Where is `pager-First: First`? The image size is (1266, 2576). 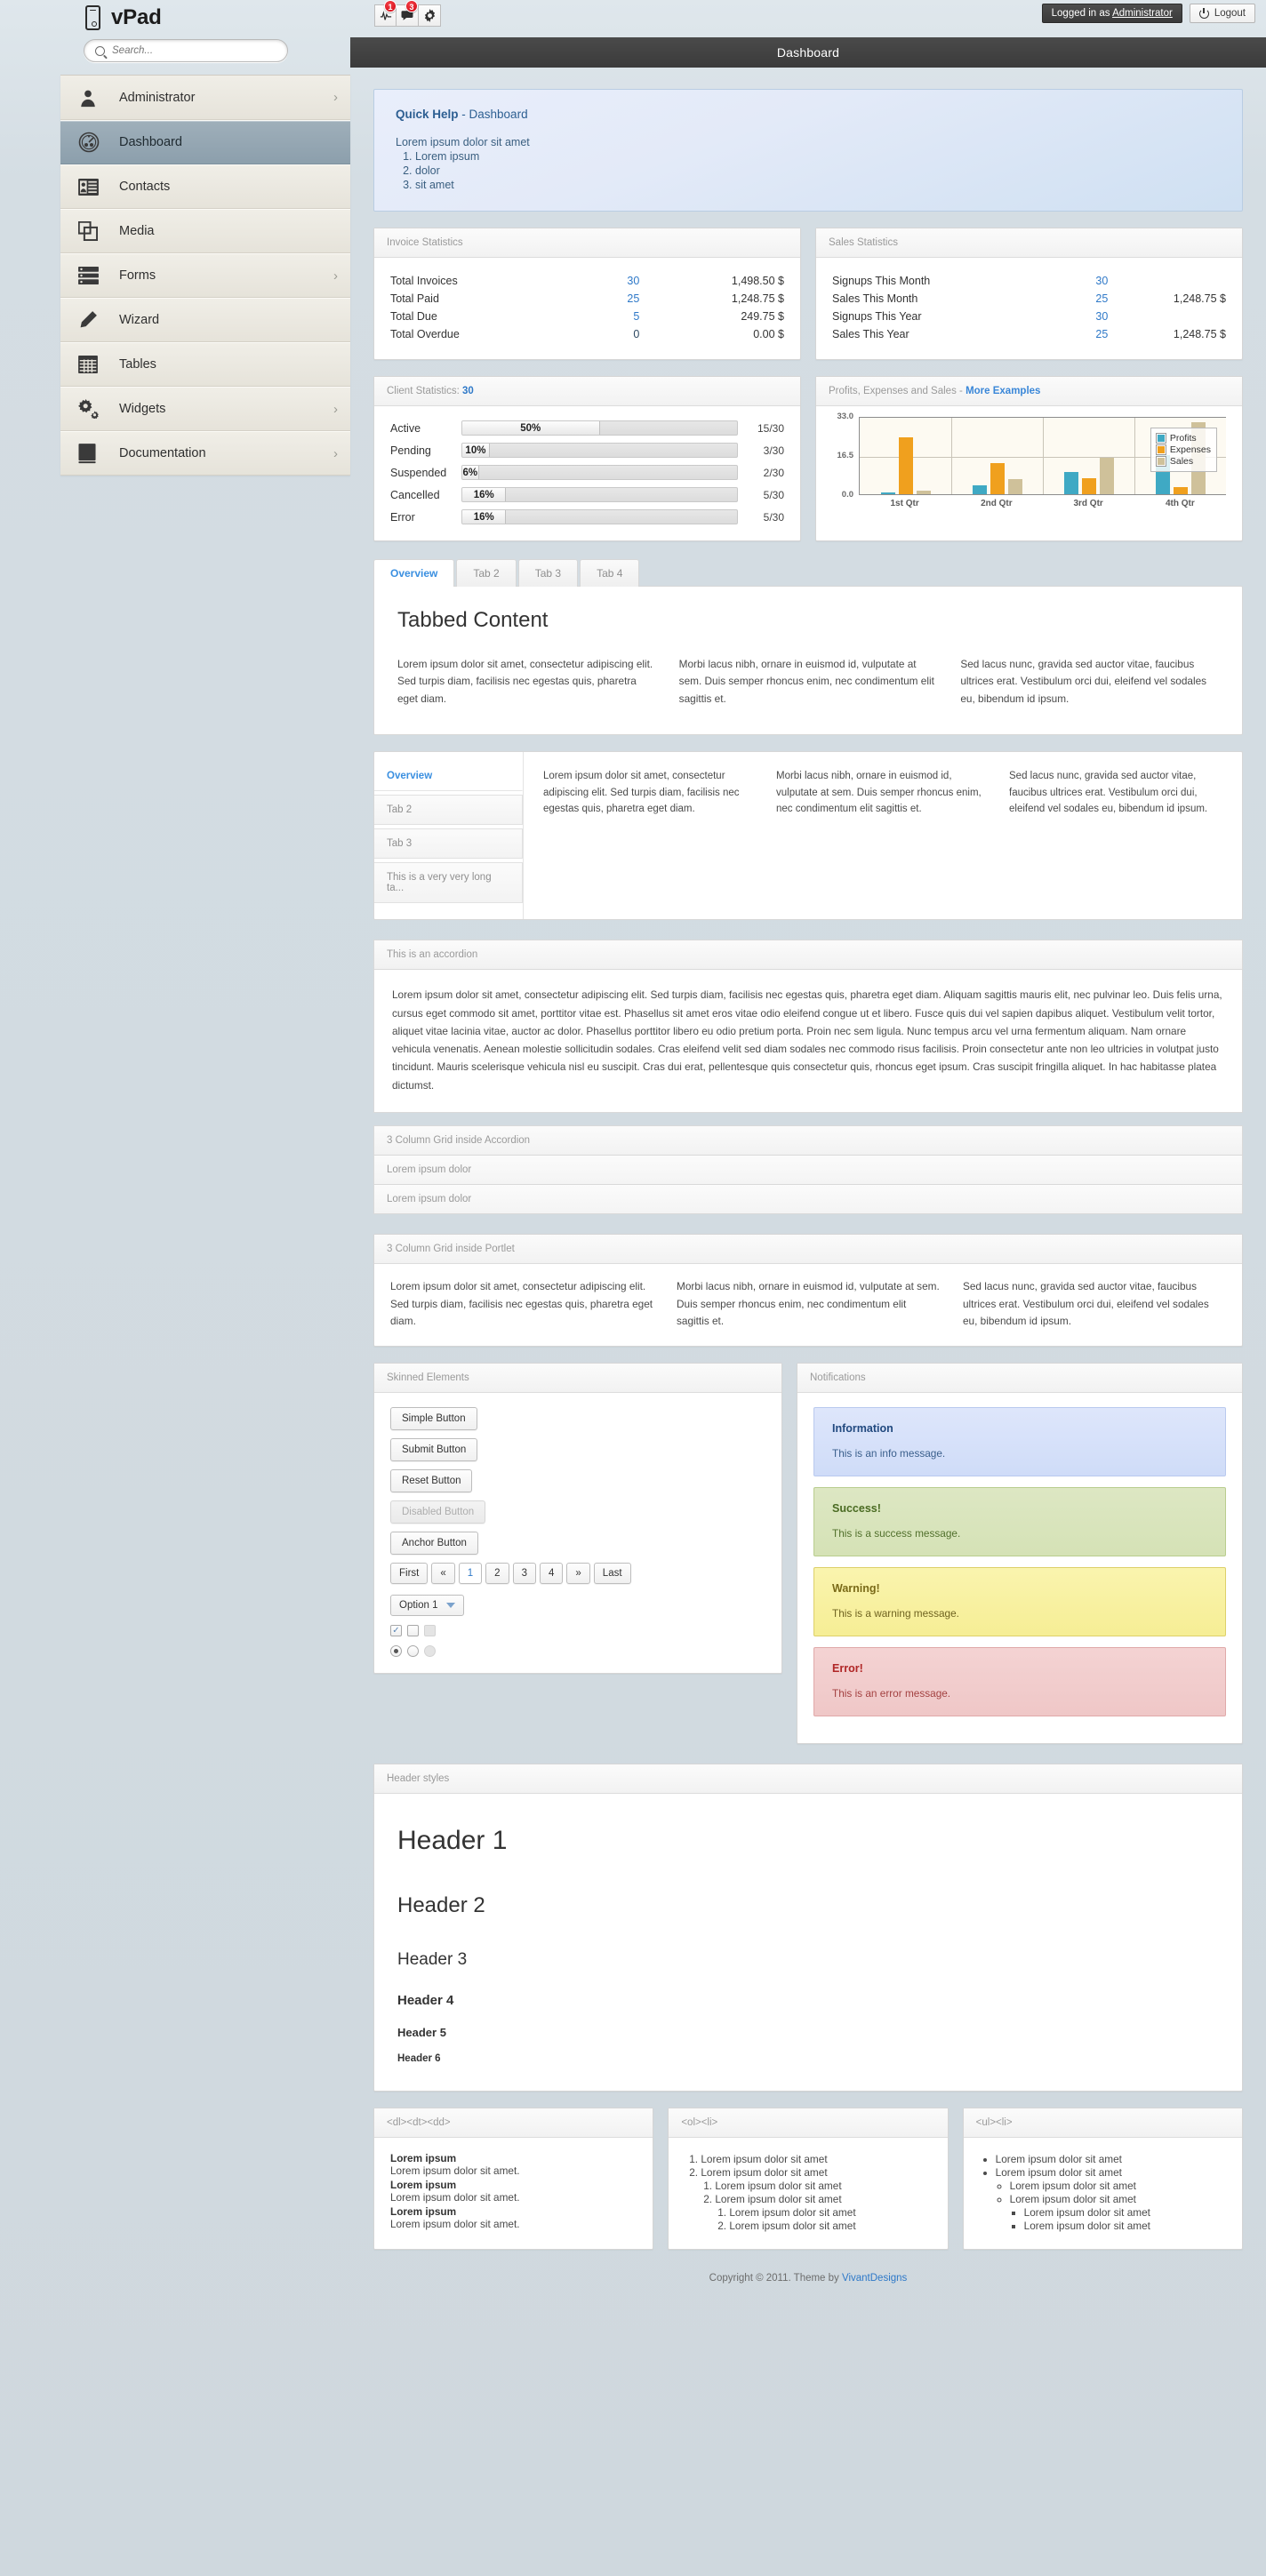
pager-First: First is located at coordinates (409, 1574).